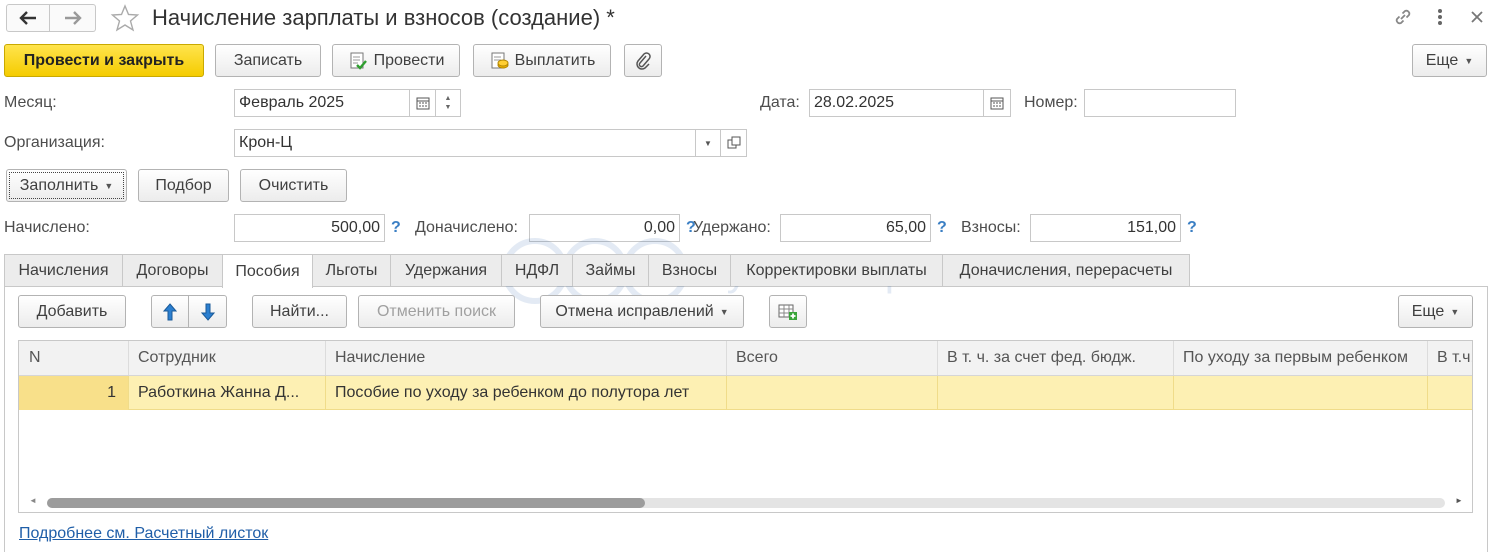 This screenshot has width=1496, height=552. What do you see at coordinates (1449, 358) in the screenshot?
I see `col-header-incl: В т.ч.` at bounding box center [1449, 358].